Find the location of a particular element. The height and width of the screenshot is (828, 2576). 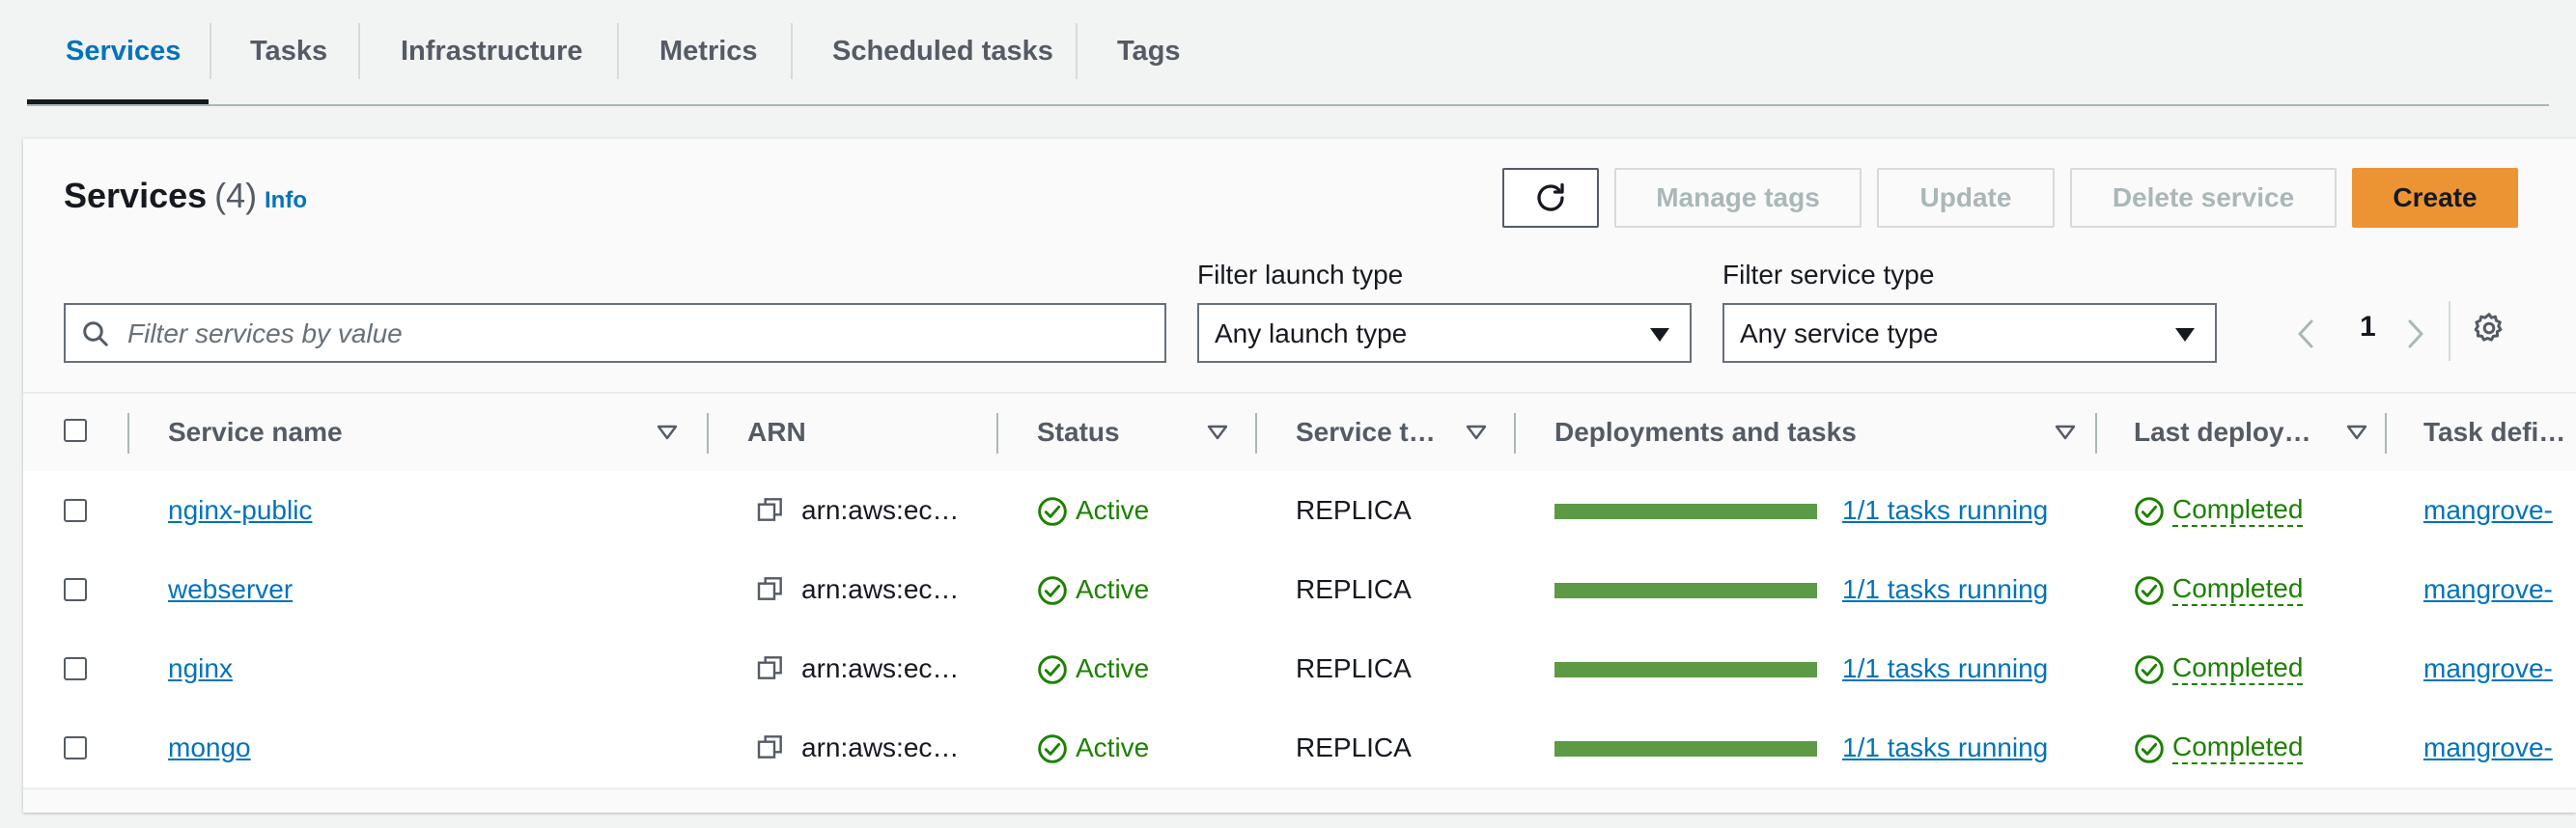

column-header-service-name: Service name is located at coordinates (255, 432).